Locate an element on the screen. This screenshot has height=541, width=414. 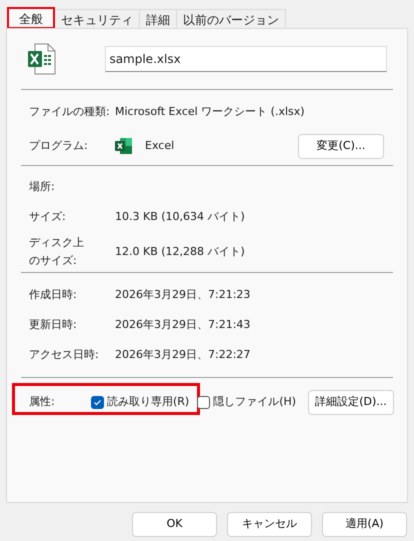
field-label: 場所: is located at coordinates (42, 186).